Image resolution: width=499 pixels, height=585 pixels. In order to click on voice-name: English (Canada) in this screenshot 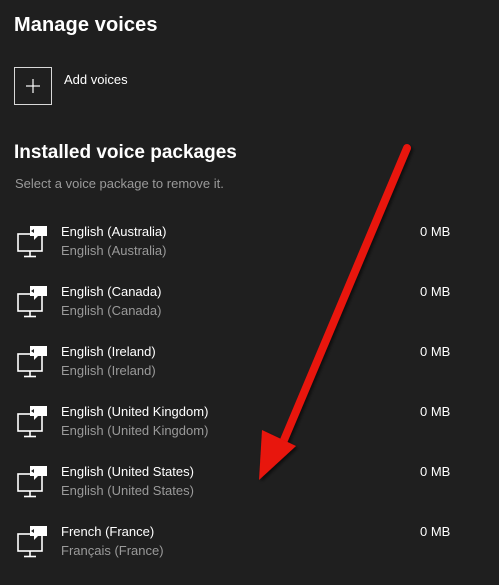, I will do `click(111, 291)`.